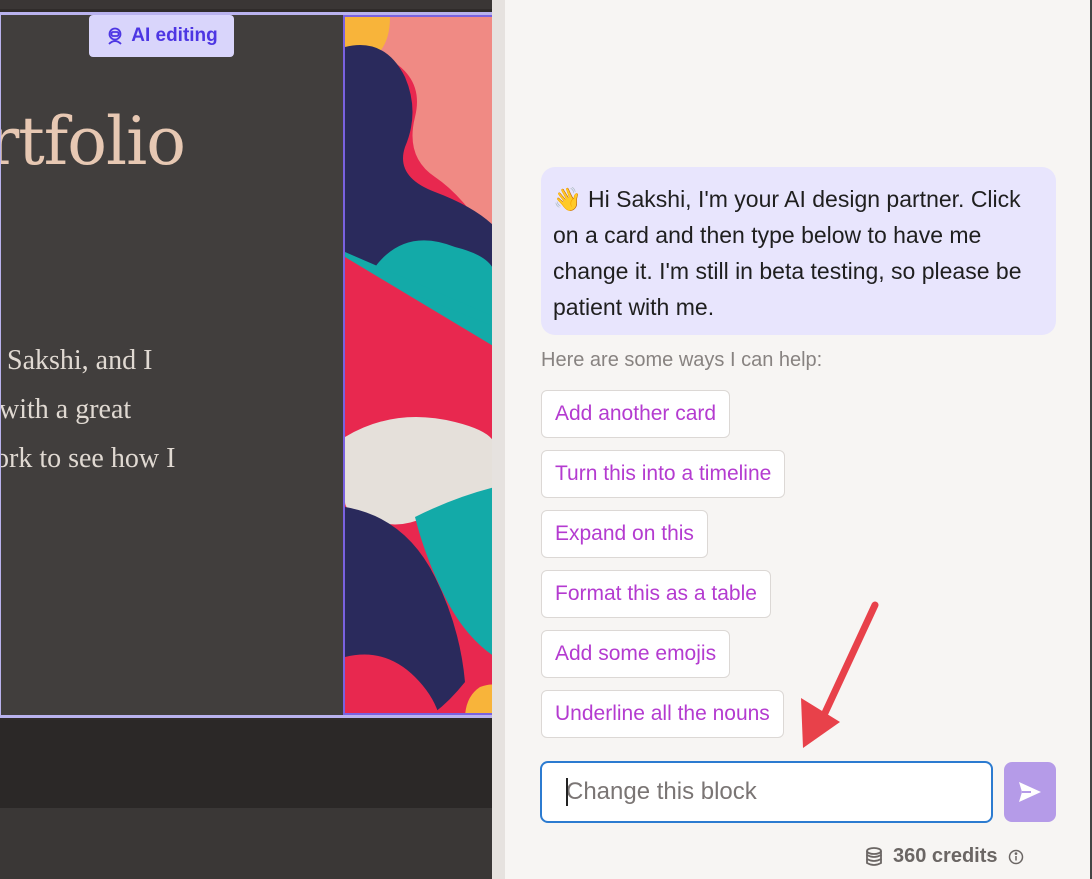 Image resolution: width=1092 pixels, height=879 pixels. What do you see at coordinates (174, 35) in the screenshot?
I see `ai-editing-label: AI editing` at bounding box center [174, 35].